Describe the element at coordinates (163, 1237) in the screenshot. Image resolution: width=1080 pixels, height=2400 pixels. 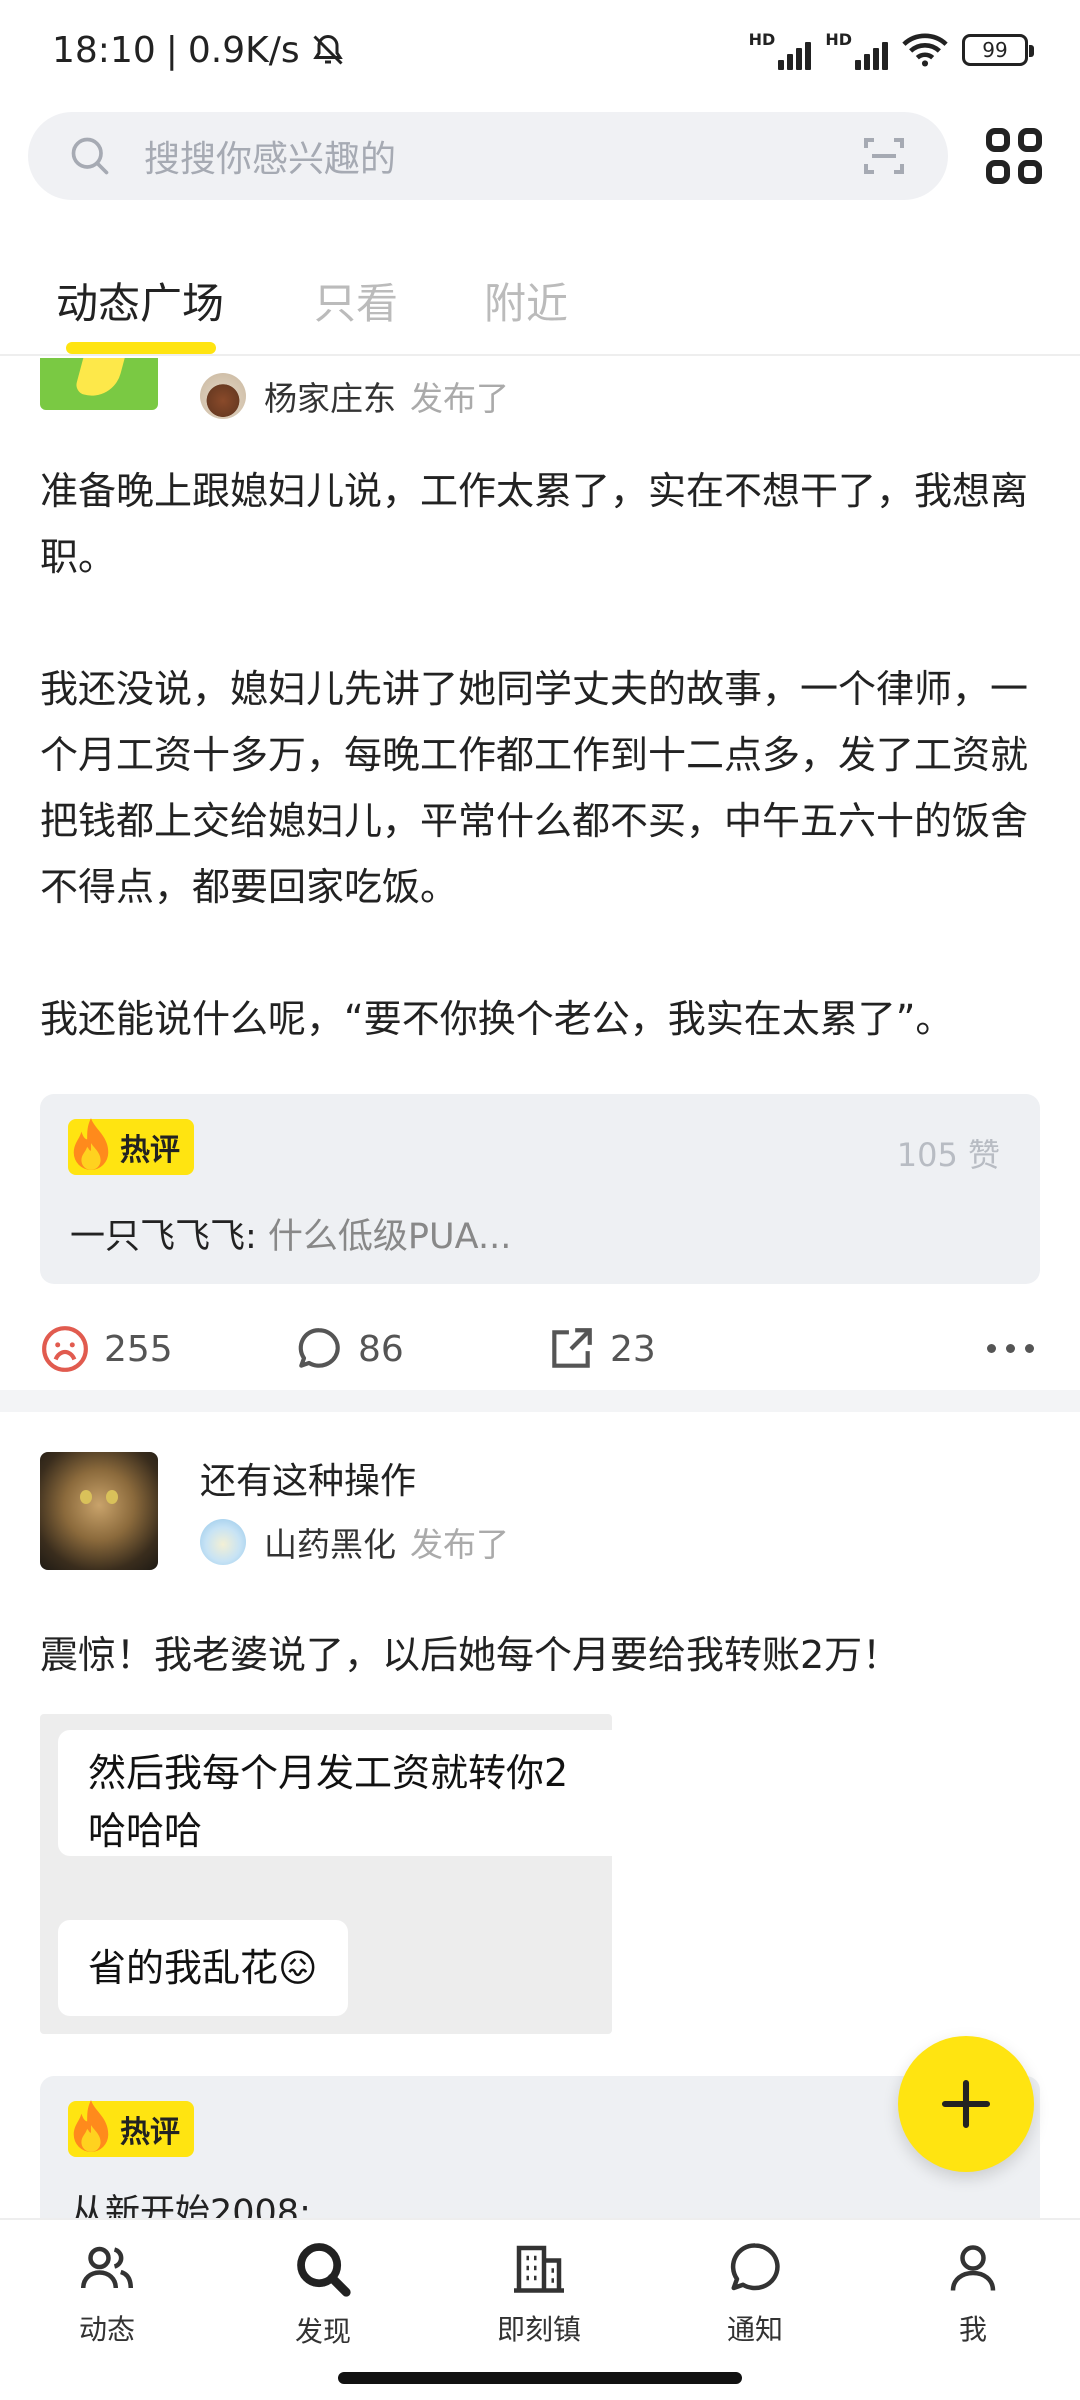
I see `hot-comment-user: 一只飞飞飞:` at that location.